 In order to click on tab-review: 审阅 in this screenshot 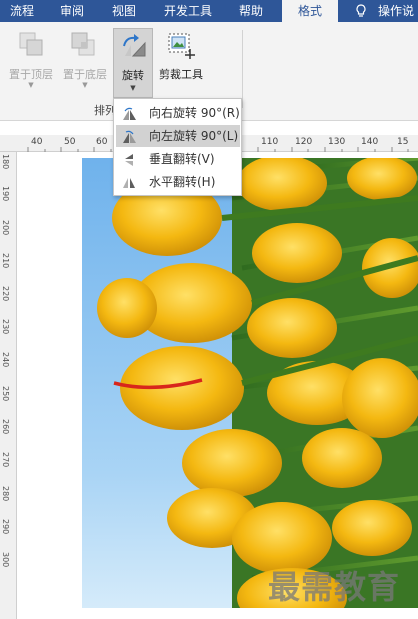, I will do `click(72, 11)`.